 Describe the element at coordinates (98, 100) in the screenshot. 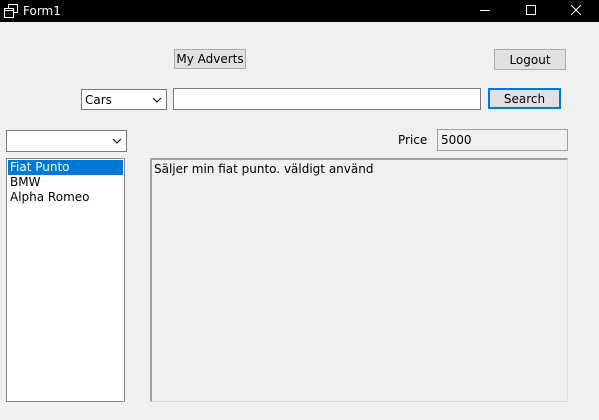

I see `category-select-value: Cars` at that location.